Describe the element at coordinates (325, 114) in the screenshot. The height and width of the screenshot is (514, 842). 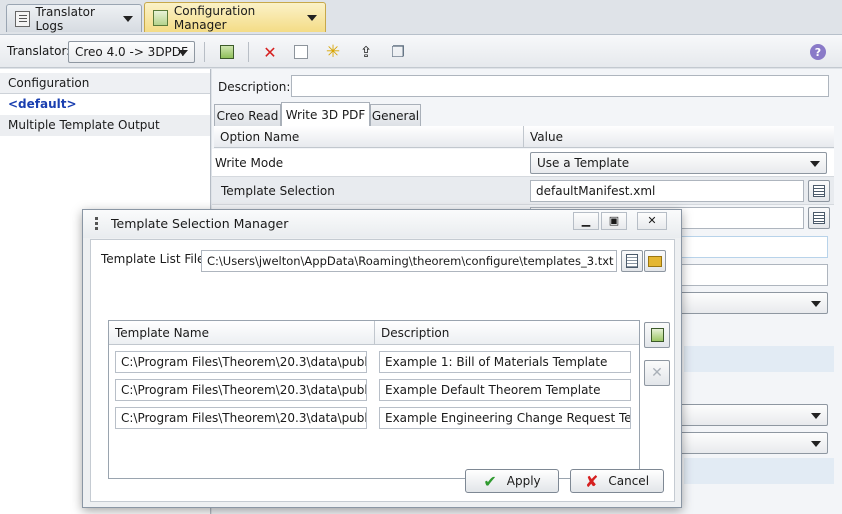
I see `tab-write-3d-pdf: Write 3D PDF` at that location.